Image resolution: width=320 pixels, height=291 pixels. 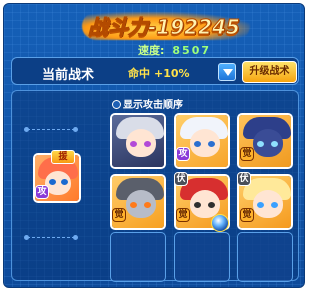 I want to click on tactic-bar: 当前战术 命中 +10% 升级战术, so click(x=155, y=71).